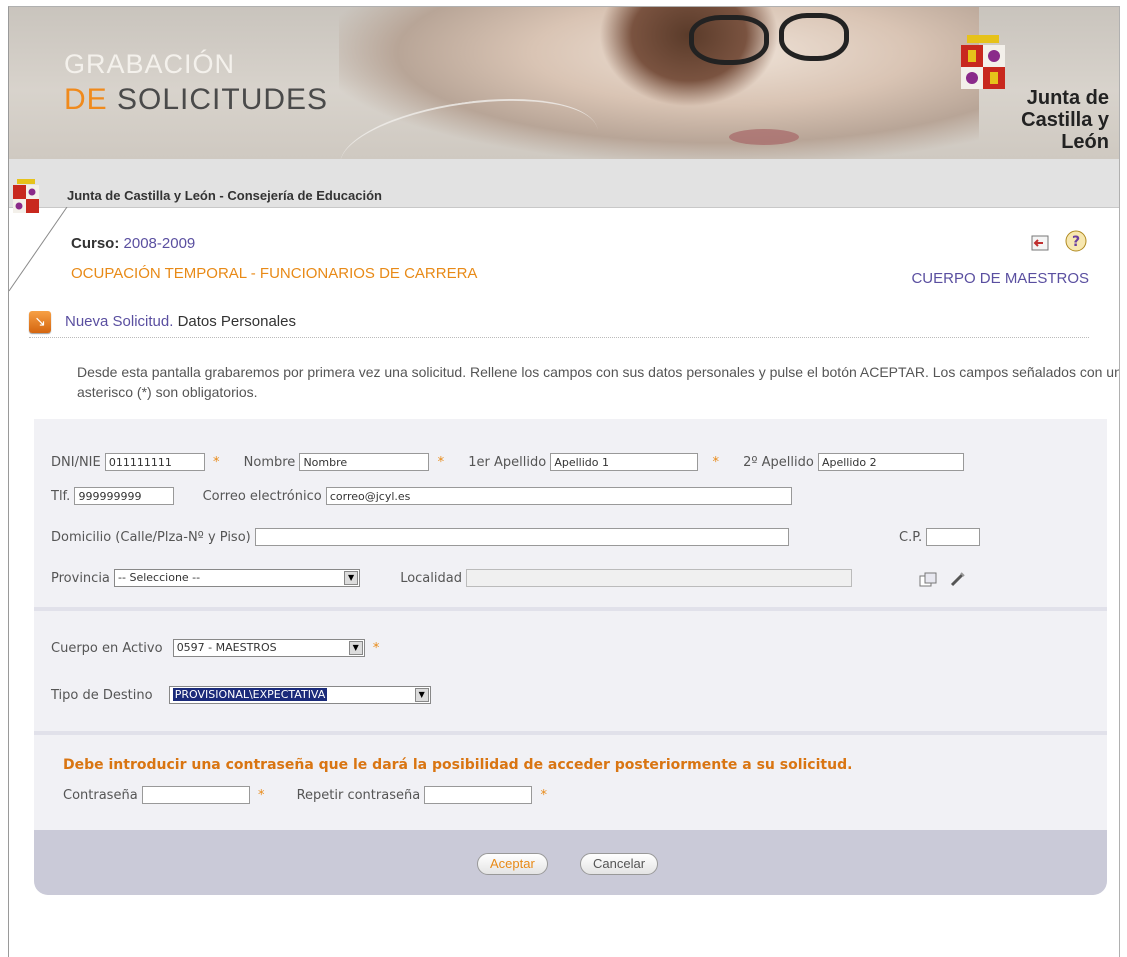  Describe the element at coordinates (80, 578) in the screenshot. I see `provincia-label: Provincia` at that location.